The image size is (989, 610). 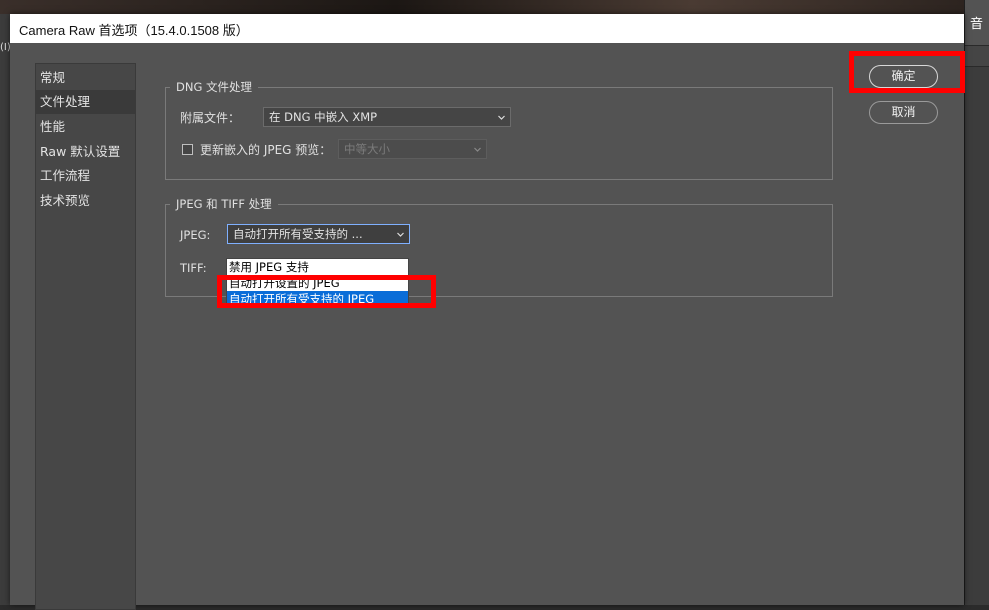 I want to click on dialog-title: Camera Raw 首选项（15.4.0.1508 版）, so click(x=134, y=30).